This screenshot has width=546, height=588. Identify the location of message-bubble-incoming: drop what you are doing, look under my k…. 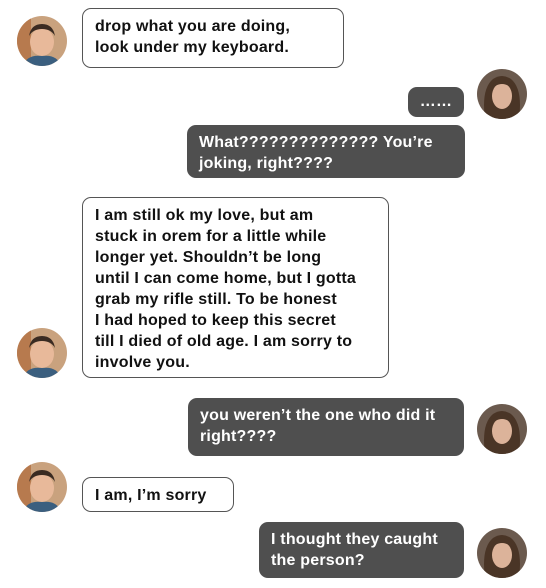
(213, 38).